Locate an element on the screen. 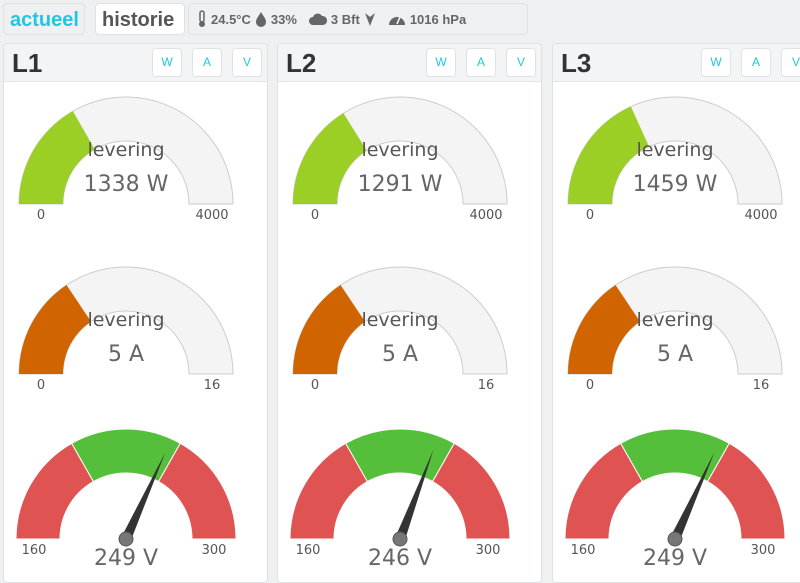 The height and width of the screenshot is (583, 800). wind: 3 Bft is located at coordinates (345, 19).